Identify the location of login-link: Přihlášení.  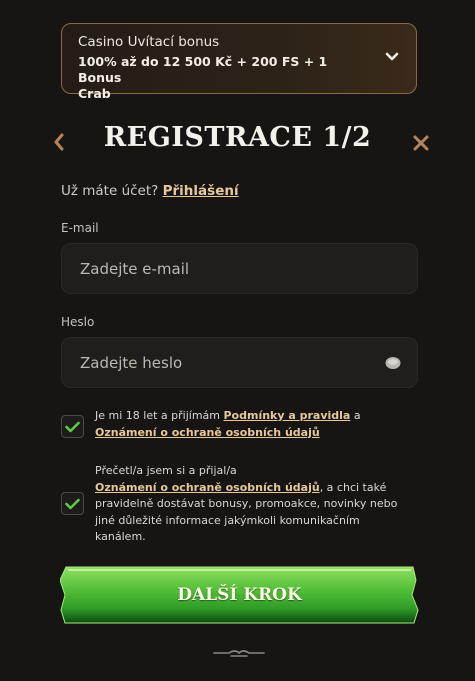
(201, 191).